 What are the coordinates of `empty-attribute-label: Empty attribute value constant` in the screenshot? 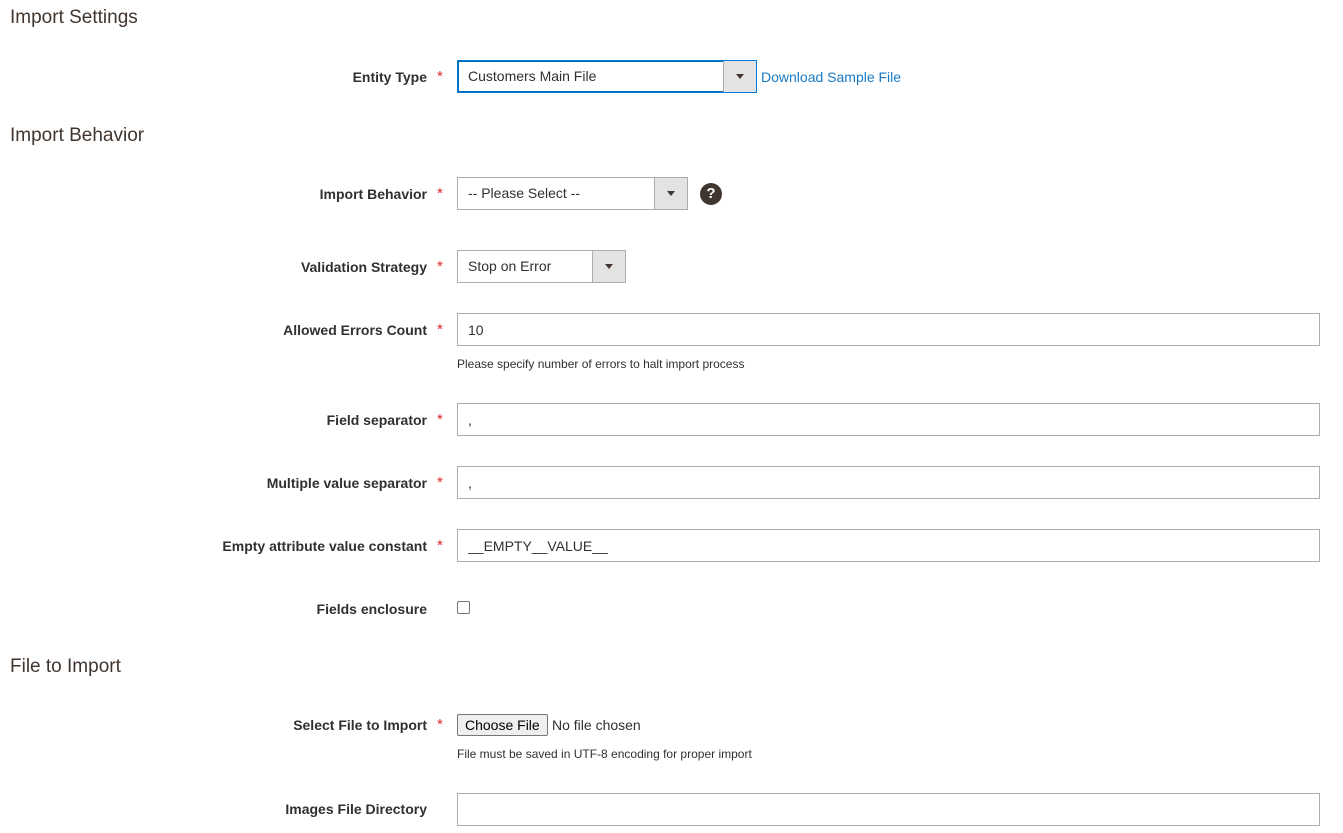 It's located at (324, 546).